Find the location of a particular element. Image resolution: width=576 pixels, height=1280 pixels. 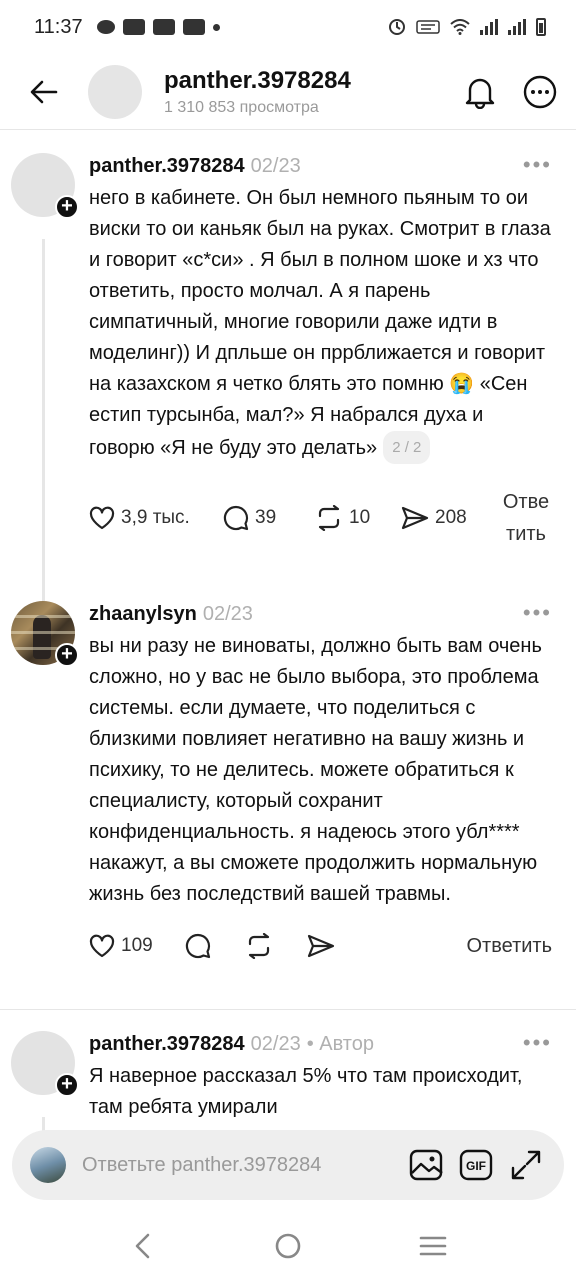

more-options-button is located at coordinates (540, 92).